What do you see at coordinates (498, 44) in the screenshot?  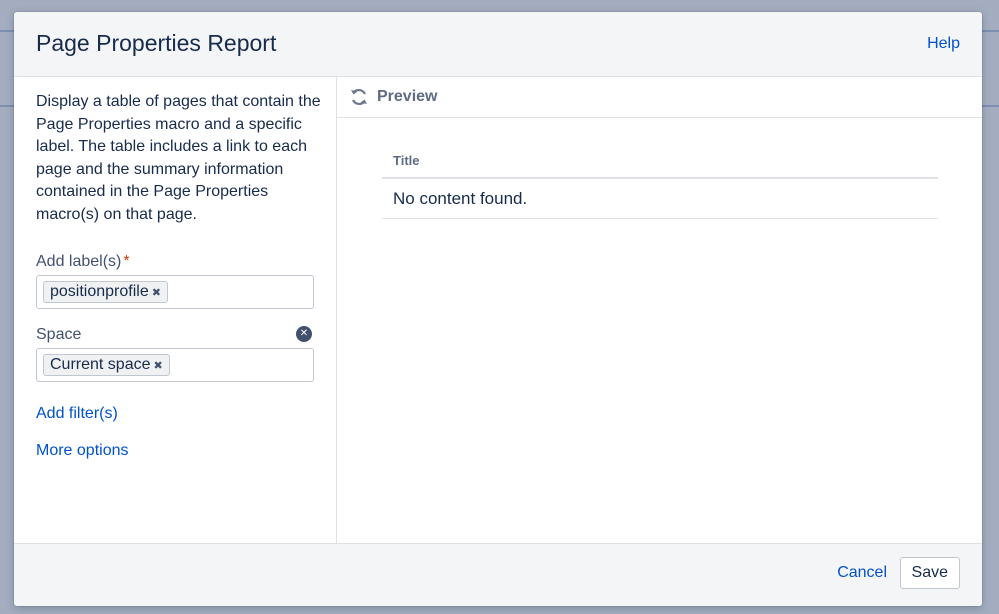 I see `dialog-header: Page Properties Report Help` at bounding box center [498, 44].